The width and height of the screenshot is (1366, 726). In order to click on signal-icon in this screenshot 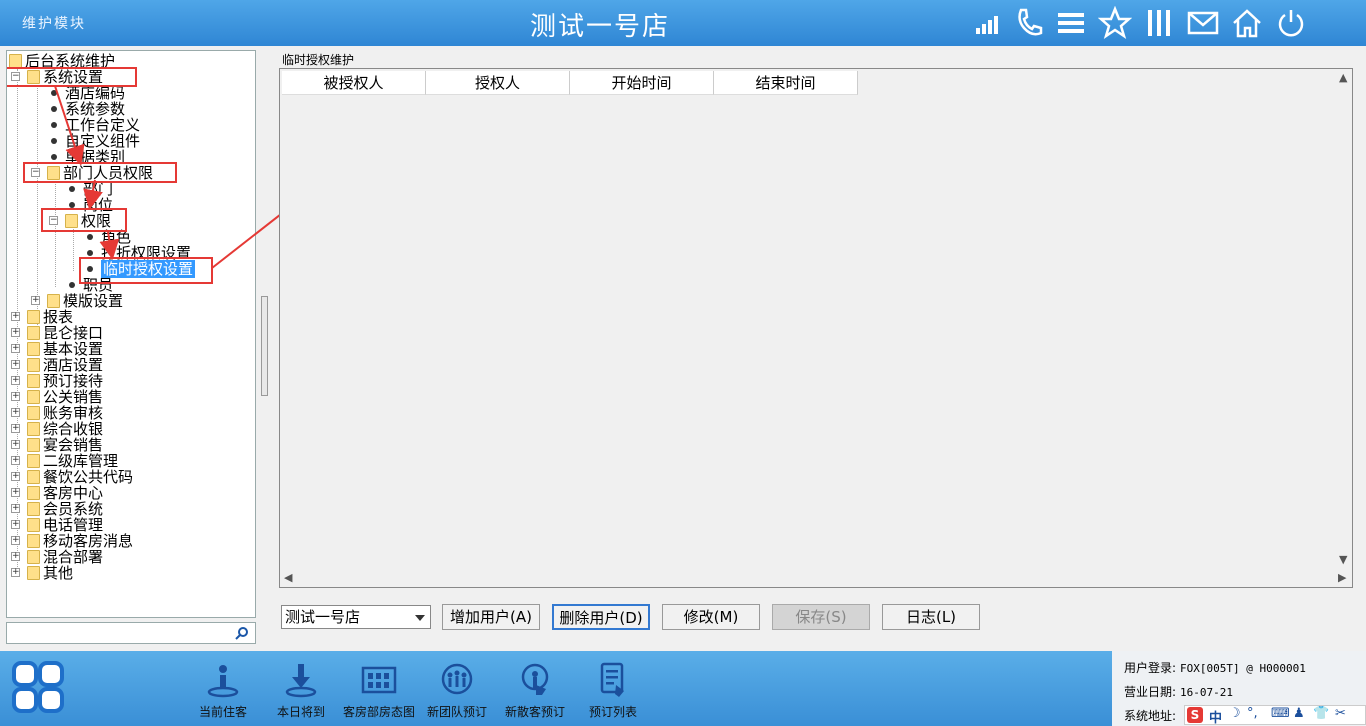, I will do `click(989, 23)`.